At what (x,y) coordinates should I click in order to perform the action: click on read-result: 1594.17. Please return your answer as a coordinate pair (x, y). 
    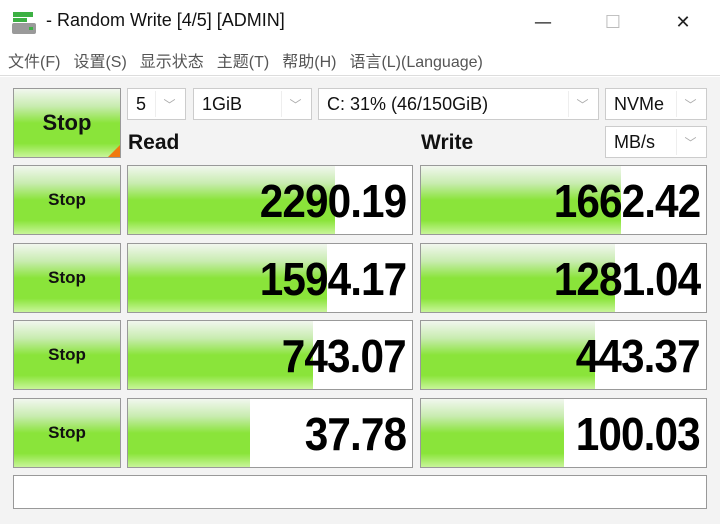
    Looking at the image, I should click on (270, 278).